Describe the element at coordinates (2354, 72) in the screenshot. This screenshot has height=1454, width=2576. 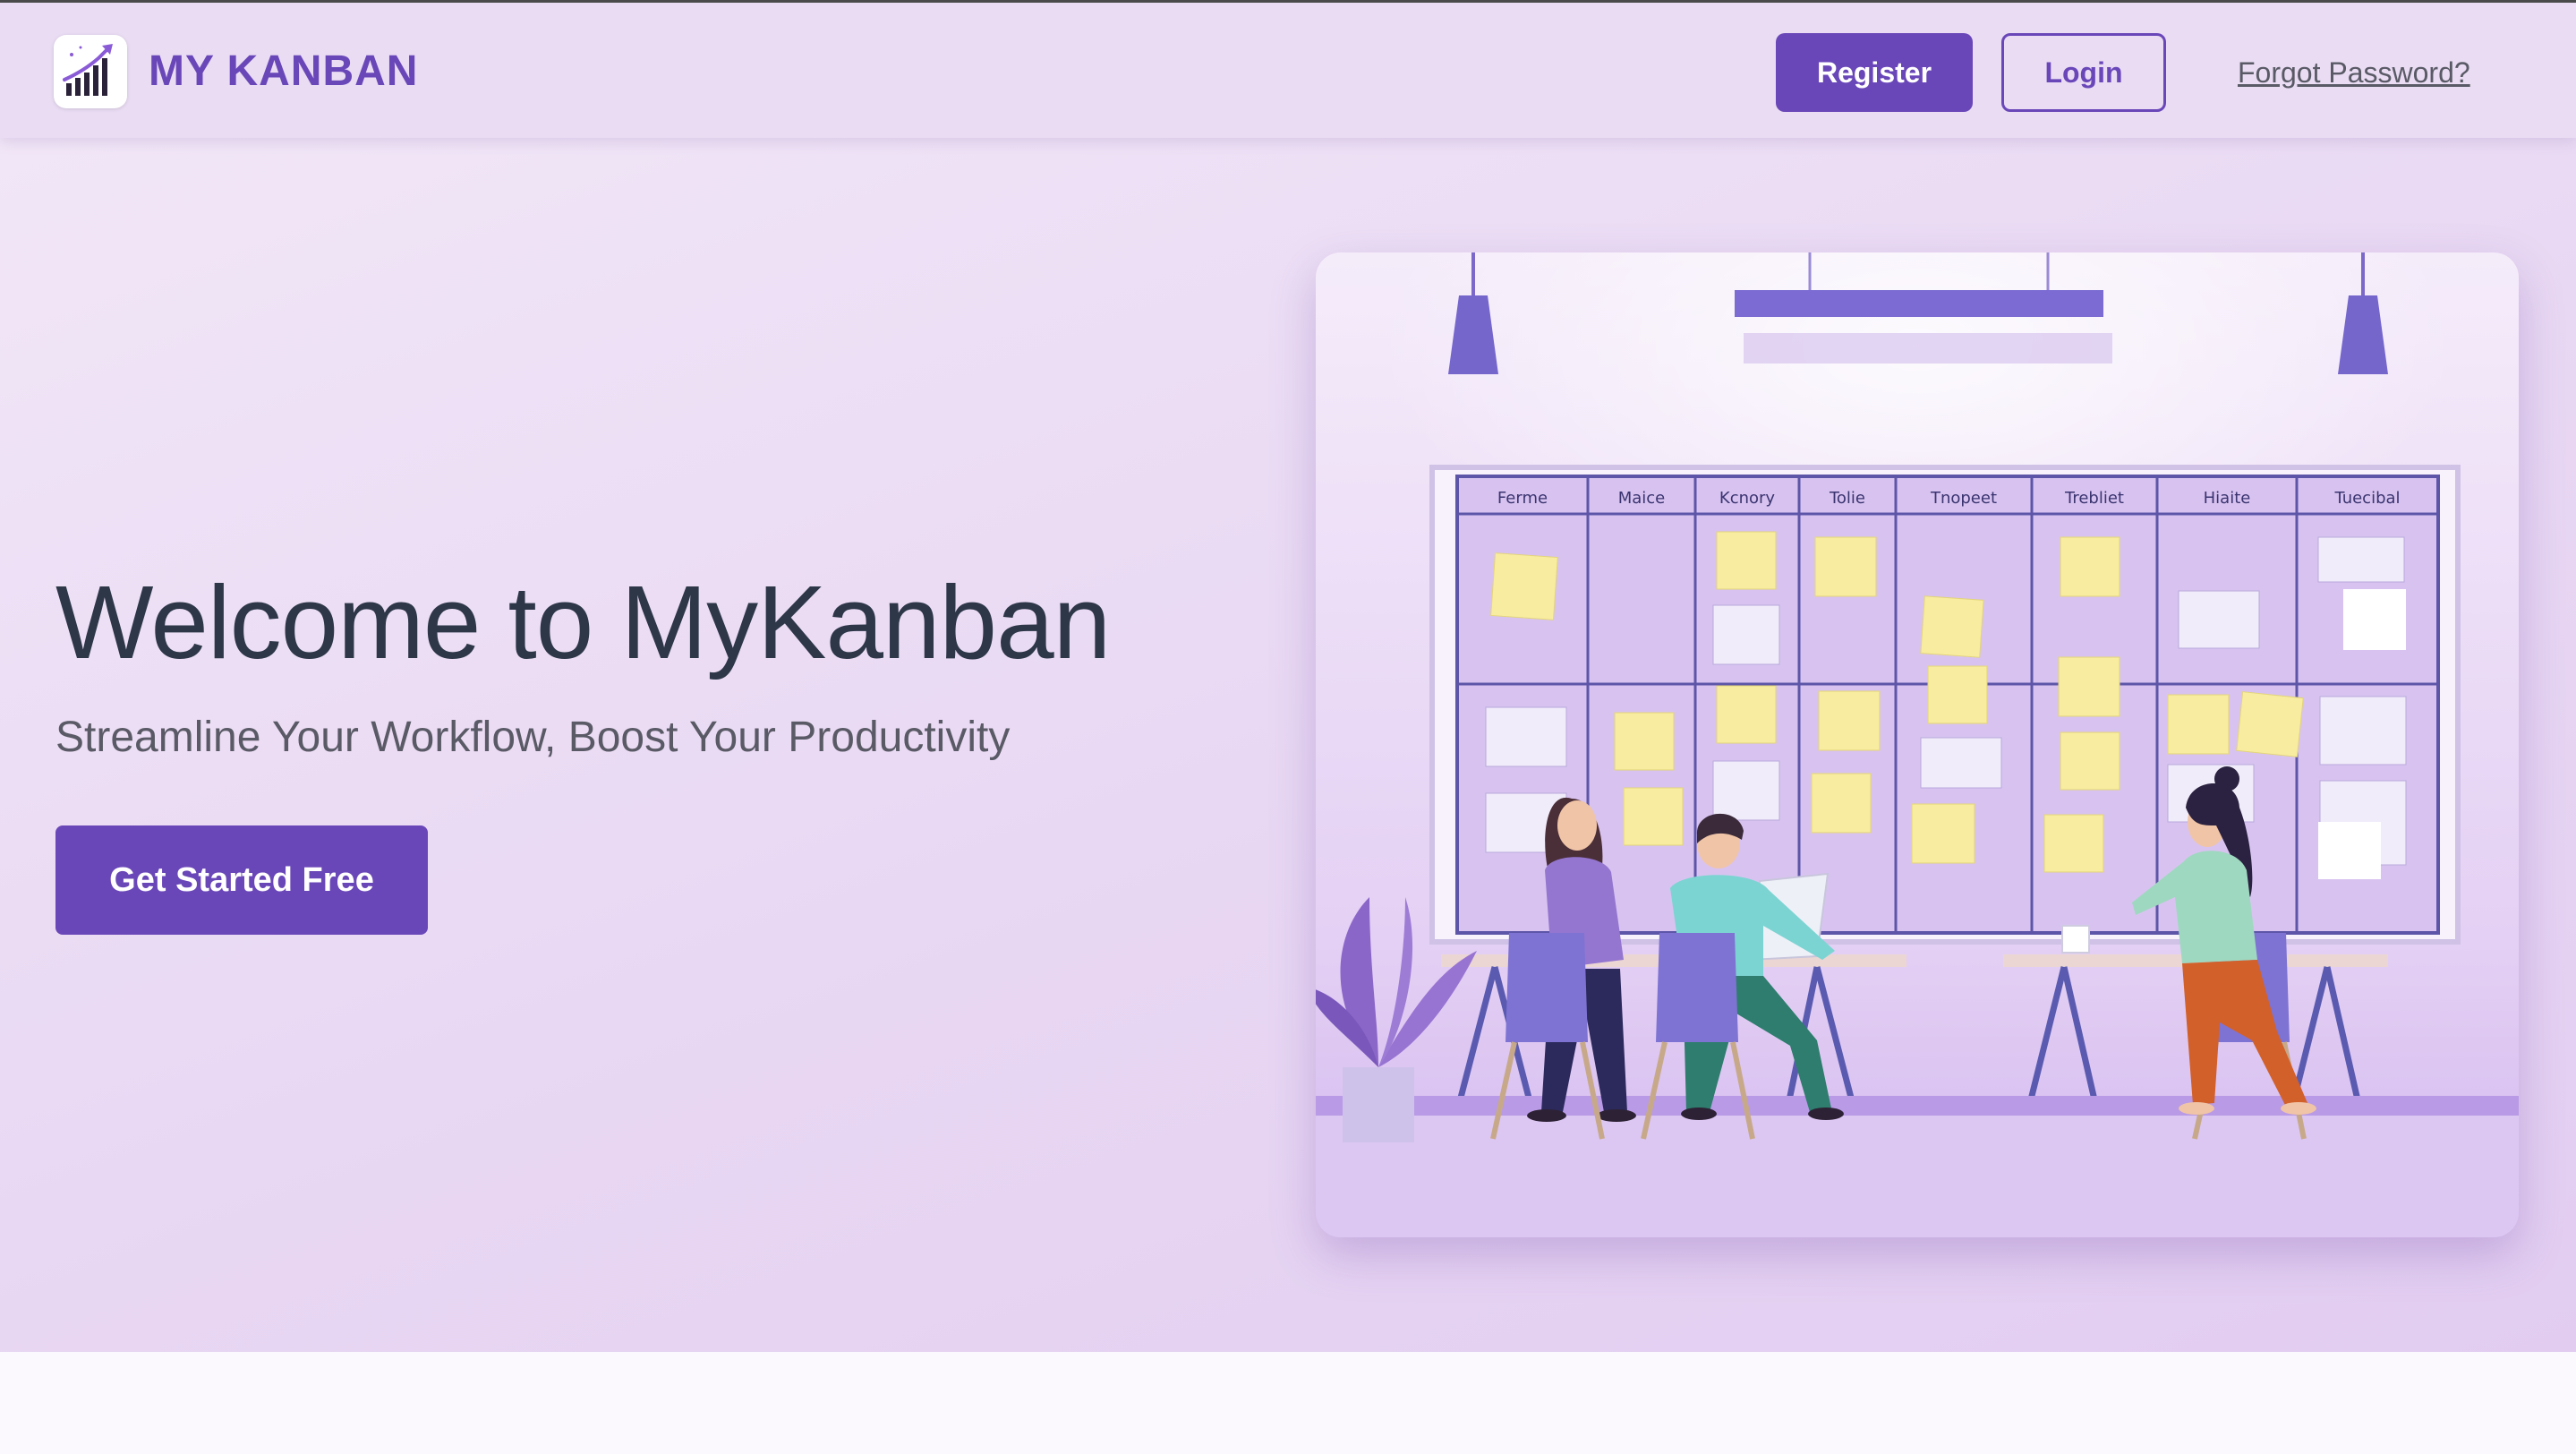
I see `forgot-password-link: Forgot Password?` at that location.